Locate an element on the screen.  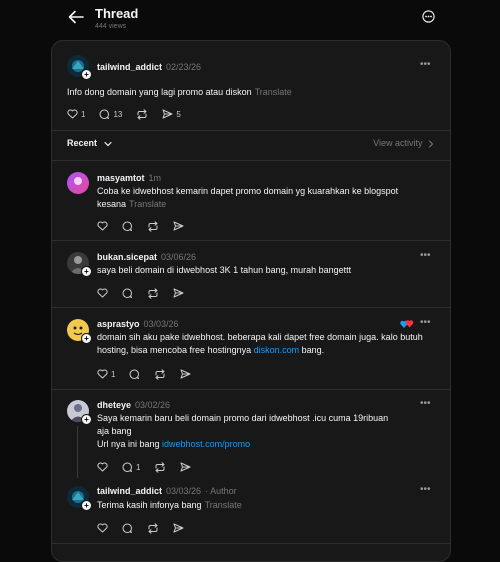
post-time: 02/23/26 is located at coordinates (184, 67).